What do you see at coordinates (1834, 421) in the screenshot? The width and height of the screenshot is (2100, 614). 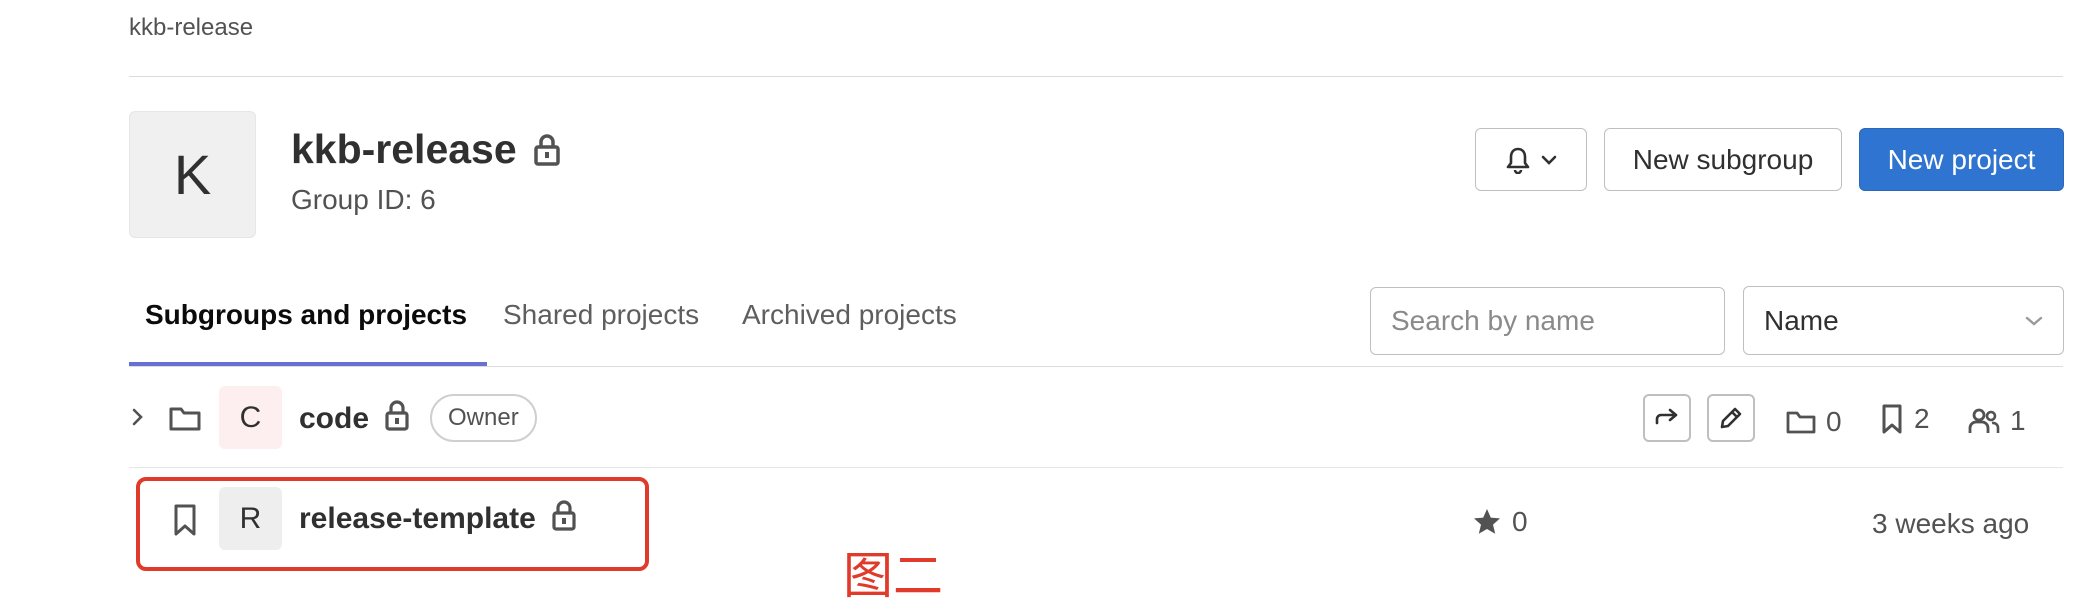 I see `subgroups-count: 0` at bounding box center [1834, 421].